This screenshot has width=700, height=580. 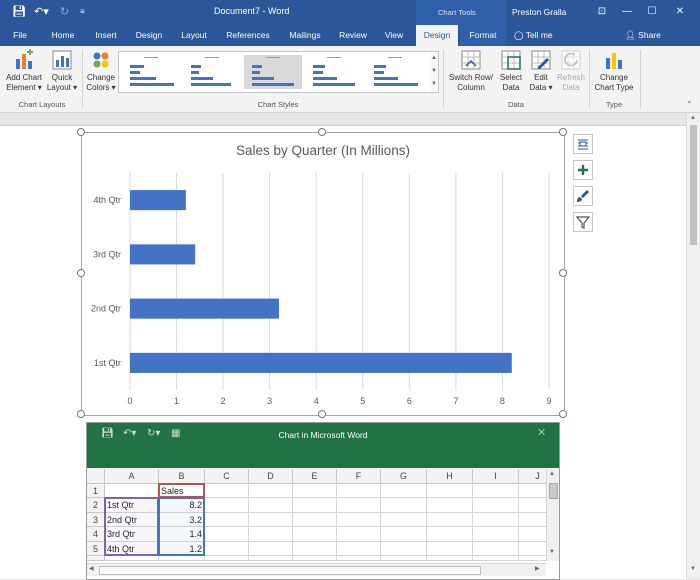 What do you see at coordinates (96, 476) in the screenshot?
I see `select-all-corner` at bounding box center [96, 476].